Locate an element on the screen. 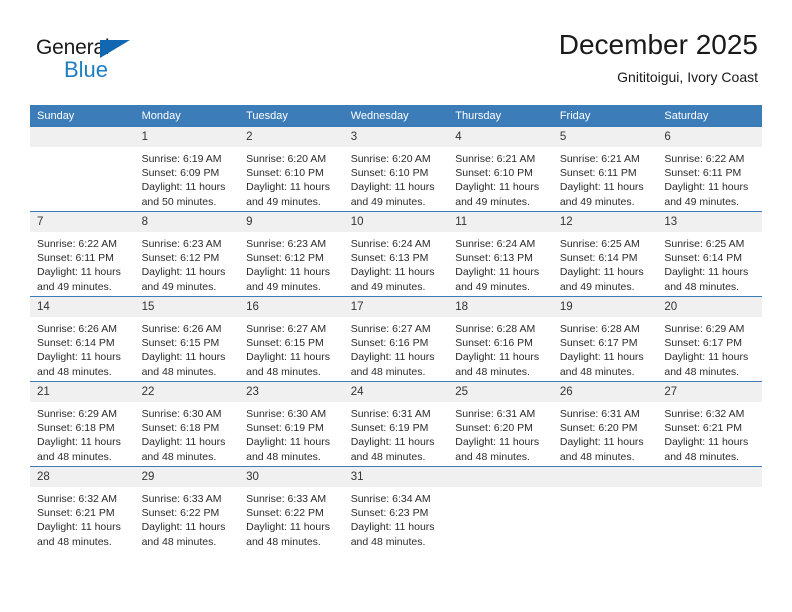  day-sunrise-text: Sunrise: 6:25 AM is located at coordinates (704, 244).